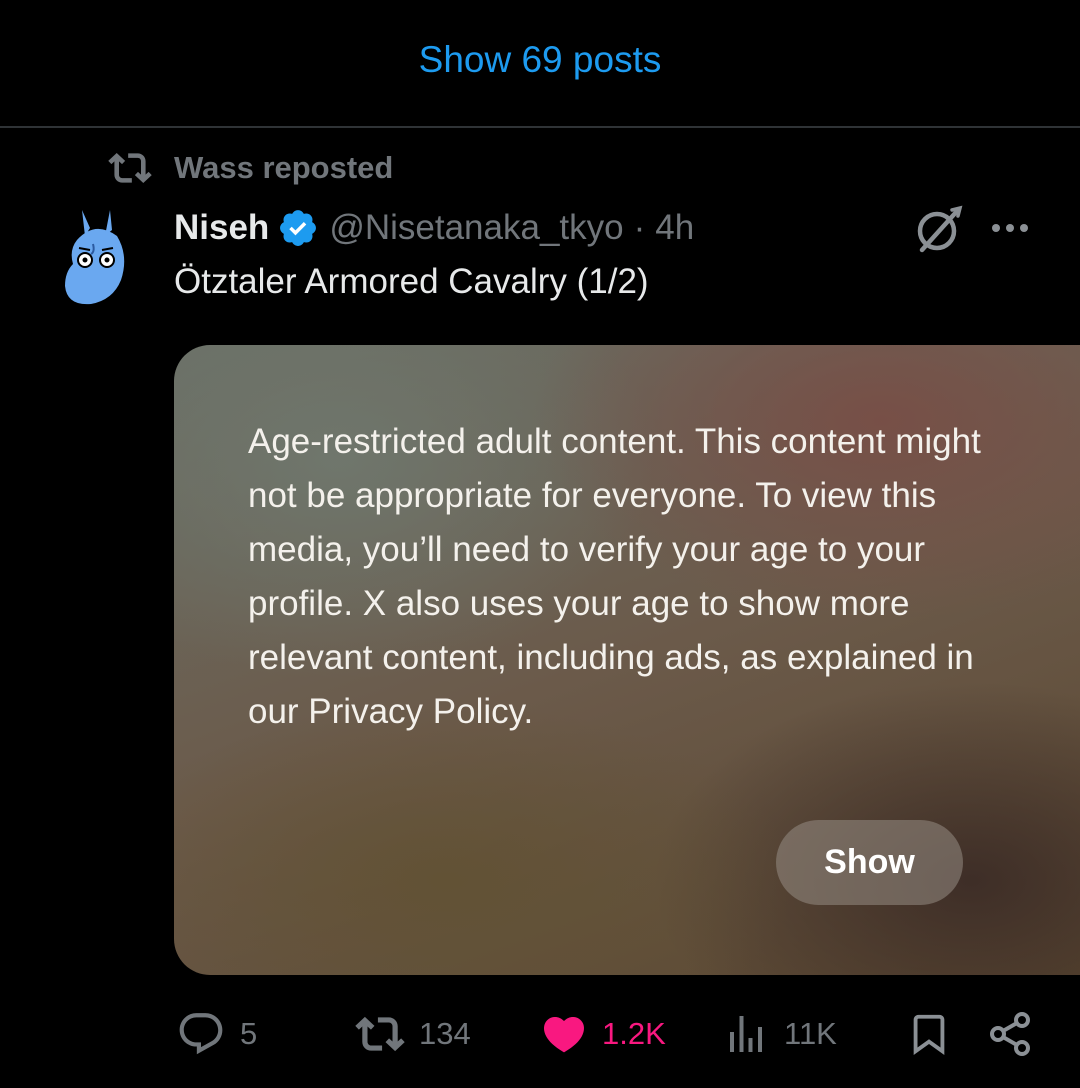 The height and width of the screenshot is (1088, 1080). What do you see at coordinates (249, 1033) in the screenshot?
I see `reply-count: 5` at bounding box center [249, 1033].